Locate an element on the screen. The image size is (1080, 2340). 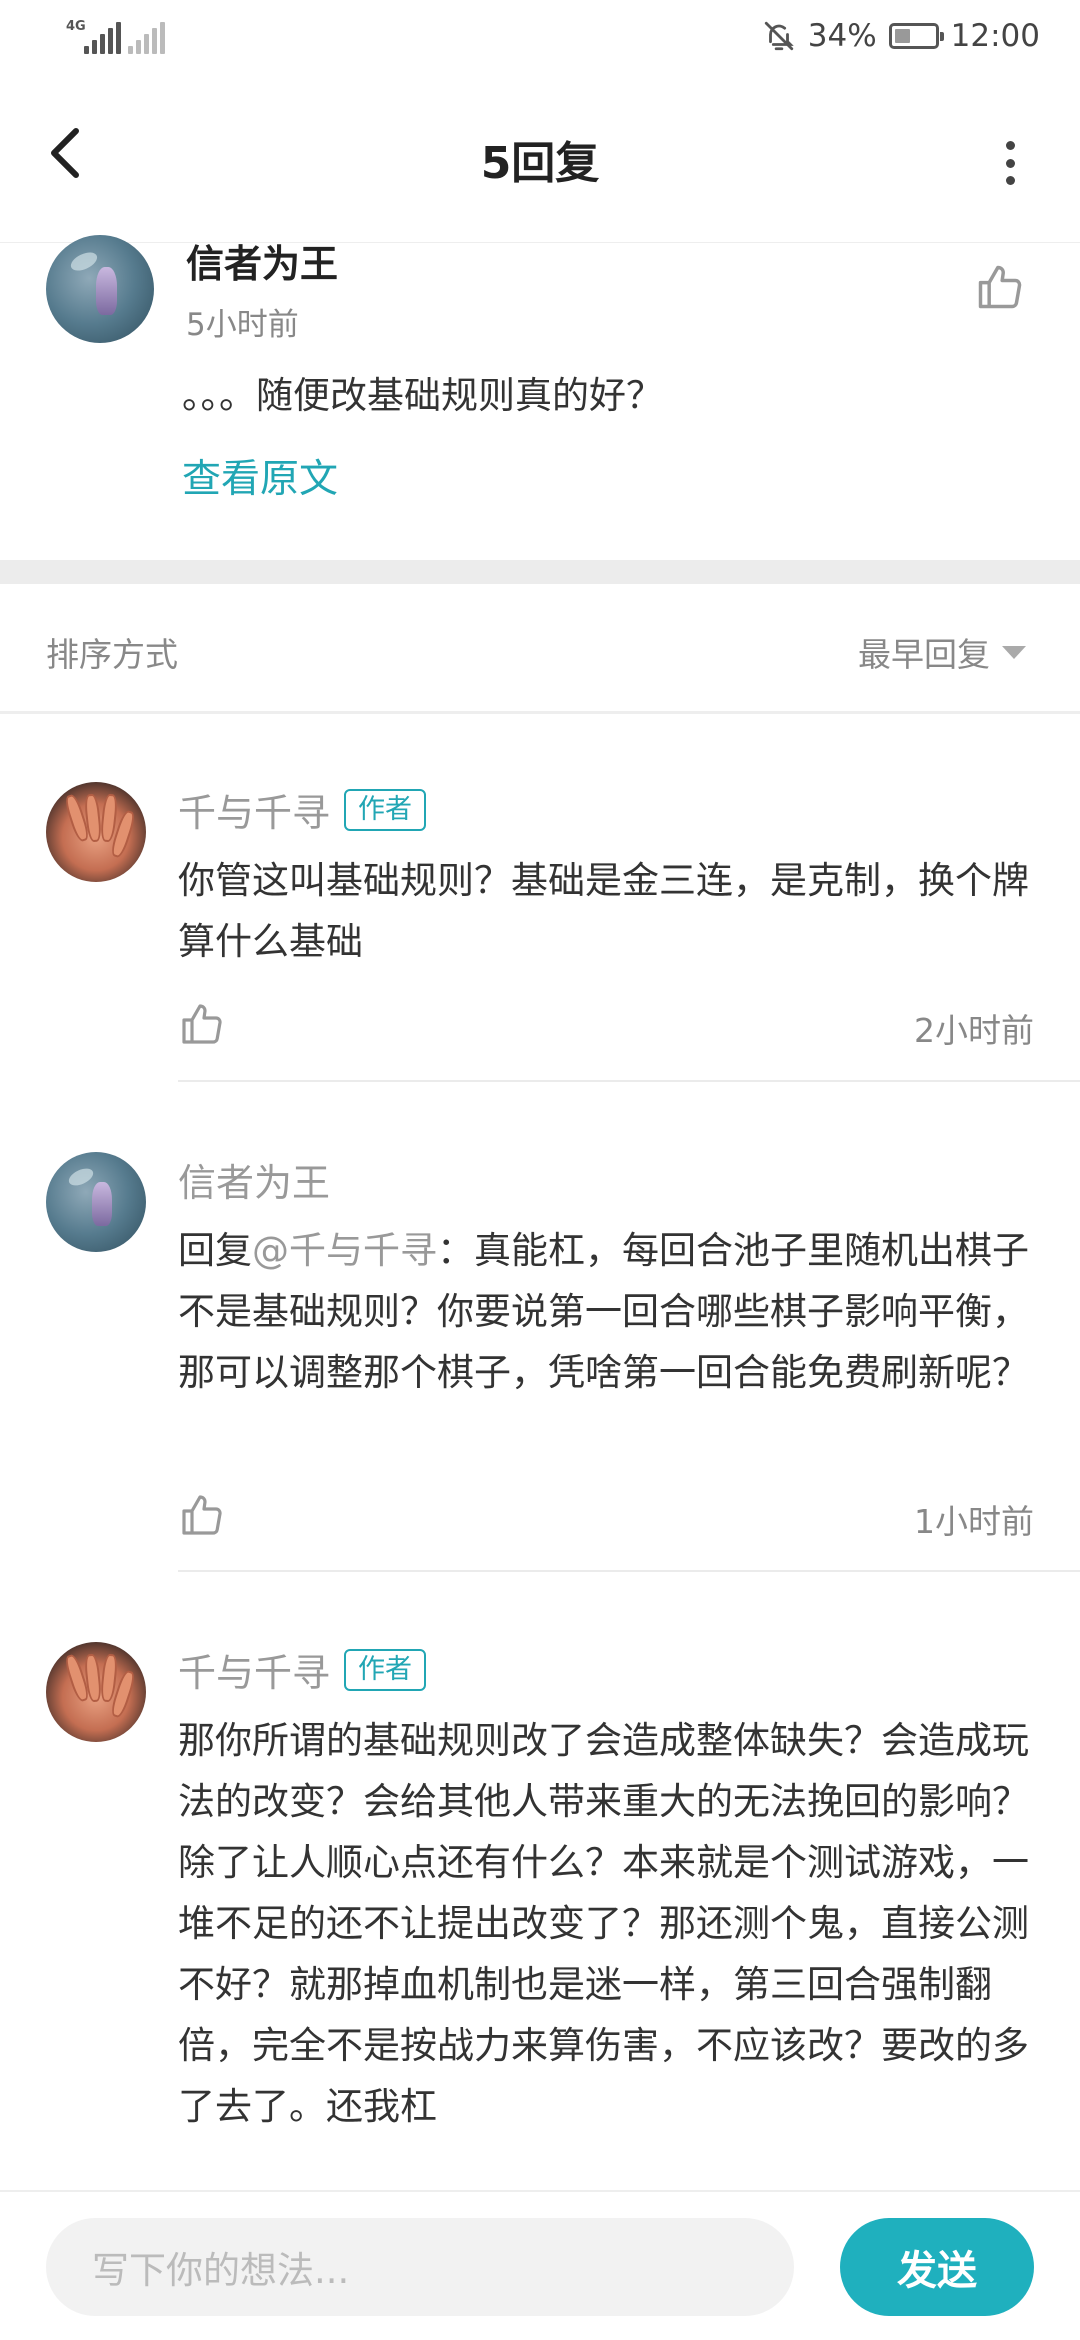
battery-percent: 34% is located at coordinates (842, 36).